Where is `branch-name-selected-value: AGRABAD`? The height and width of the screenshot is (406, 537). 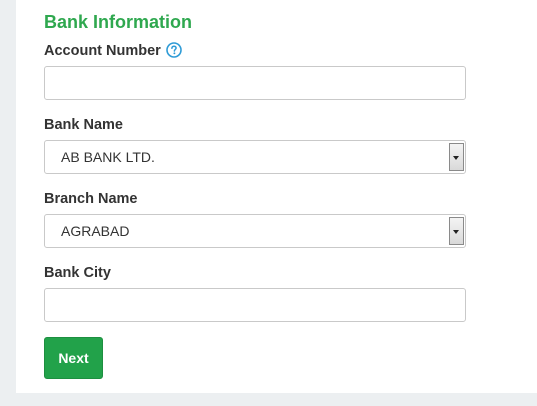
branch-name-selected-value: AGRABAD is located at coordinates (95, 231).